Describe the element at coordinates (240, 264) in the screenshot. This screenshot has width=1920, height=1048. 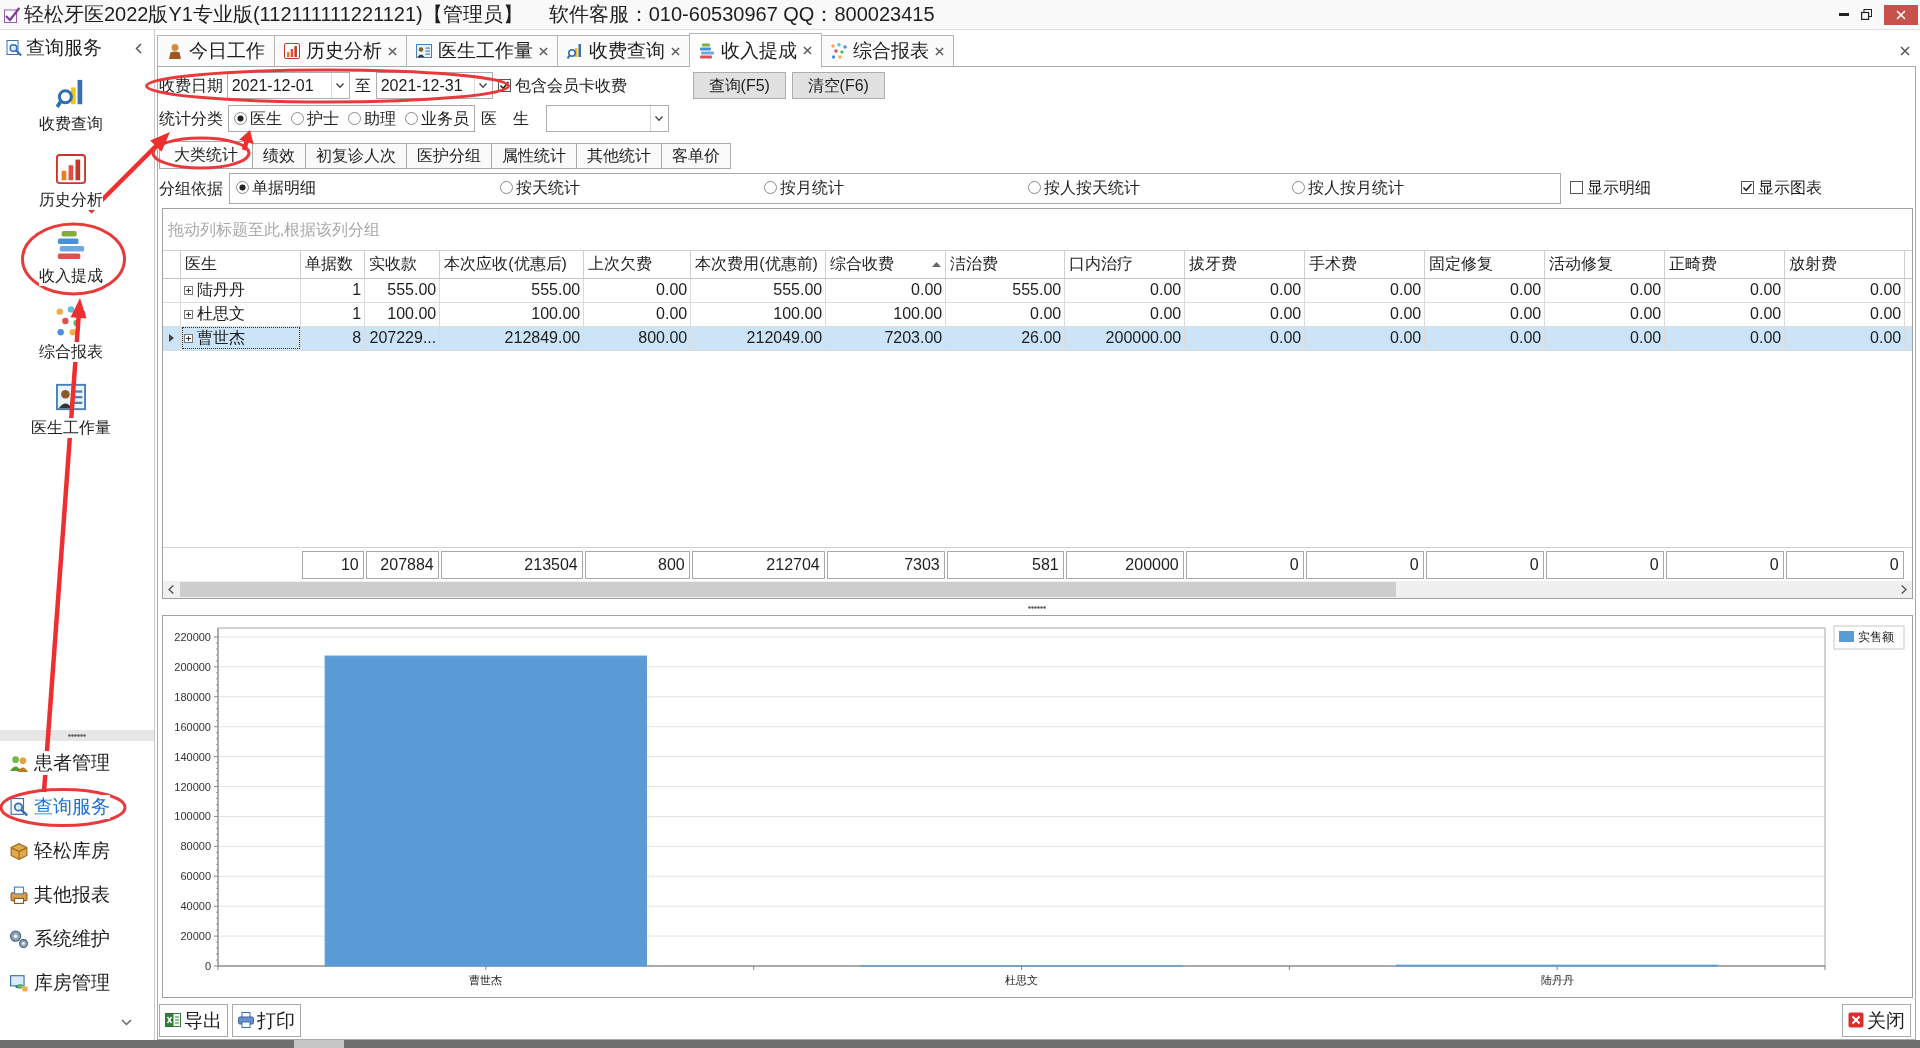
I see `column-header: 医生` at that location.